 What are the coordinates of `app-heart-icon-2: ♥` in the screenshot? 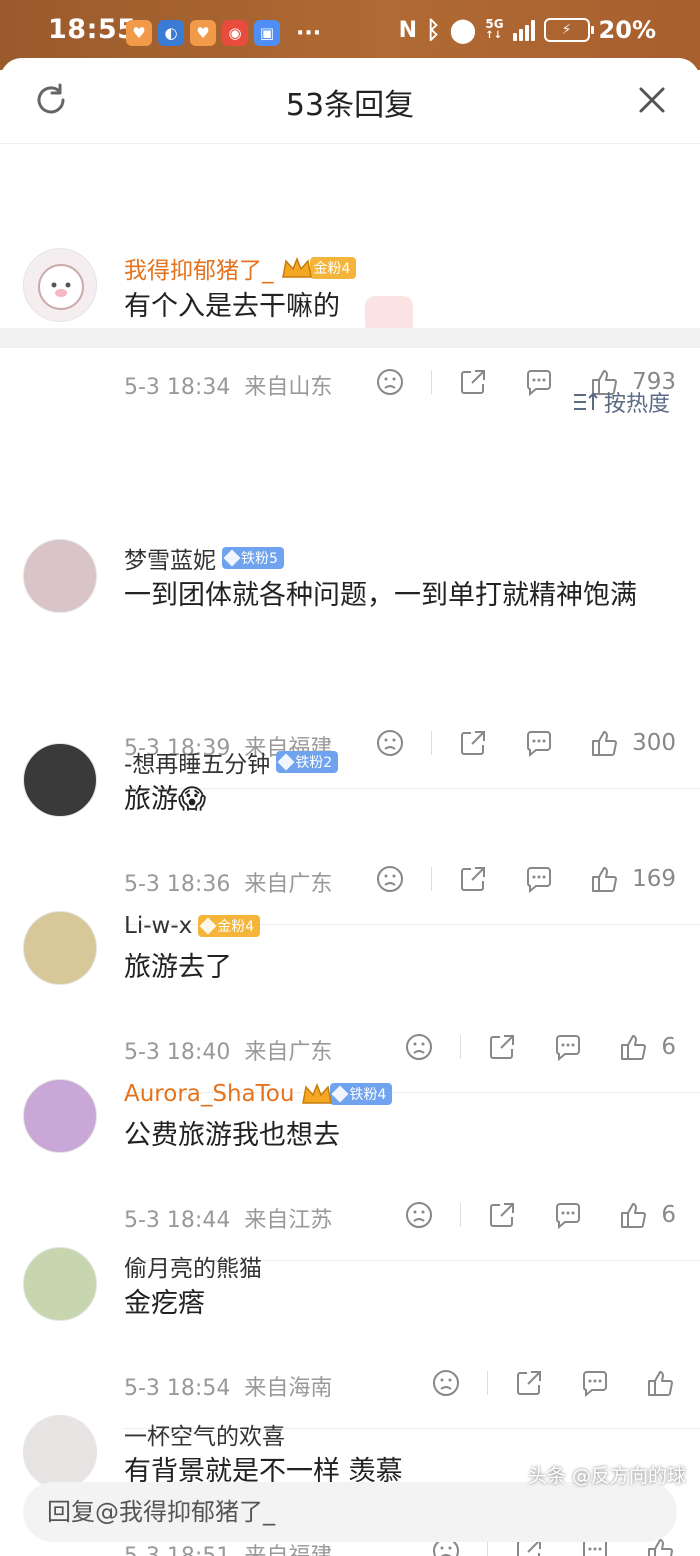 It's located at (203, 33).